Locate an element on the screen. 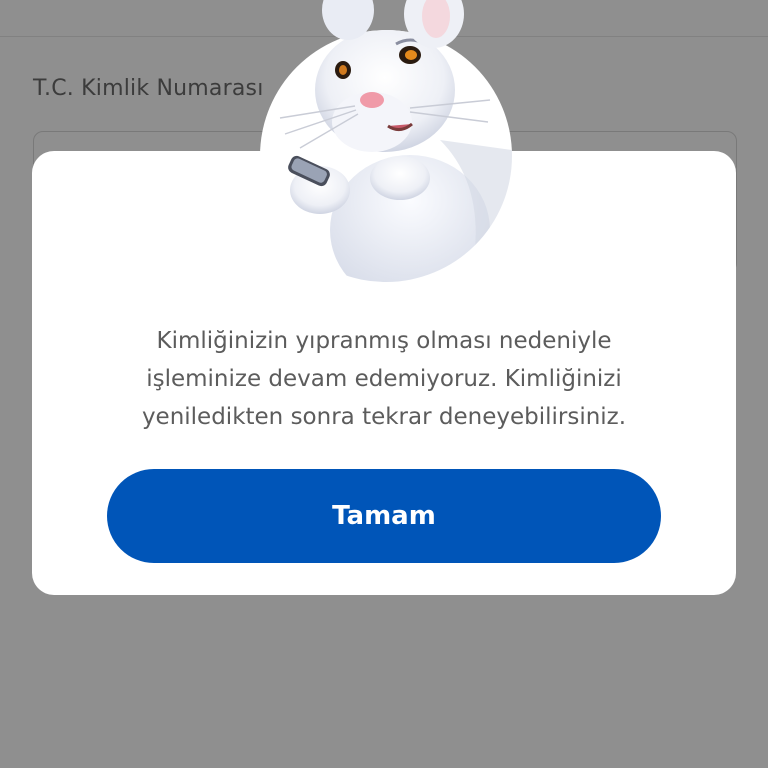 This screenshot has height=768, width=768. mascot-image is located at coordinates (386, 156).